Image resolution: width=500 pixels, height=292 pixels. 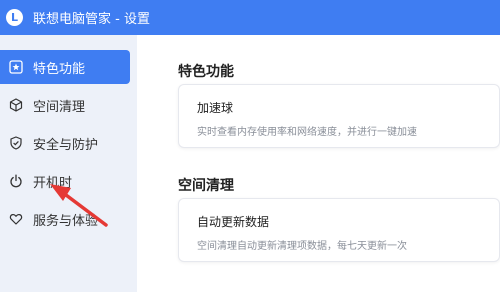 I want to click on card-accelerator-ball: 加速球 实时查看内存使用率和网络速度，并进行一键加速, so click(x=339, y=116).